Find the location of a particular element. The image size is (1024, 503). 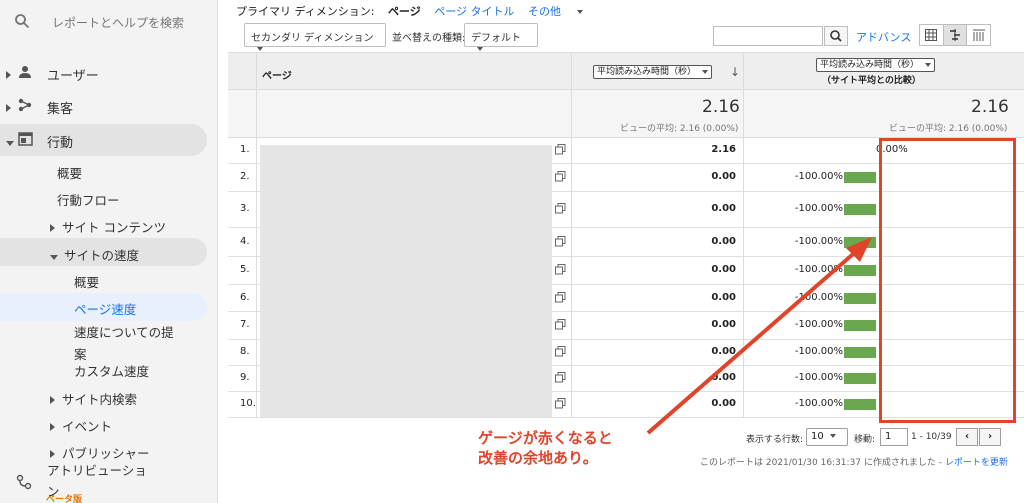

annotation-line: ゲージが赤くなると is located at coordinates (545, 438).